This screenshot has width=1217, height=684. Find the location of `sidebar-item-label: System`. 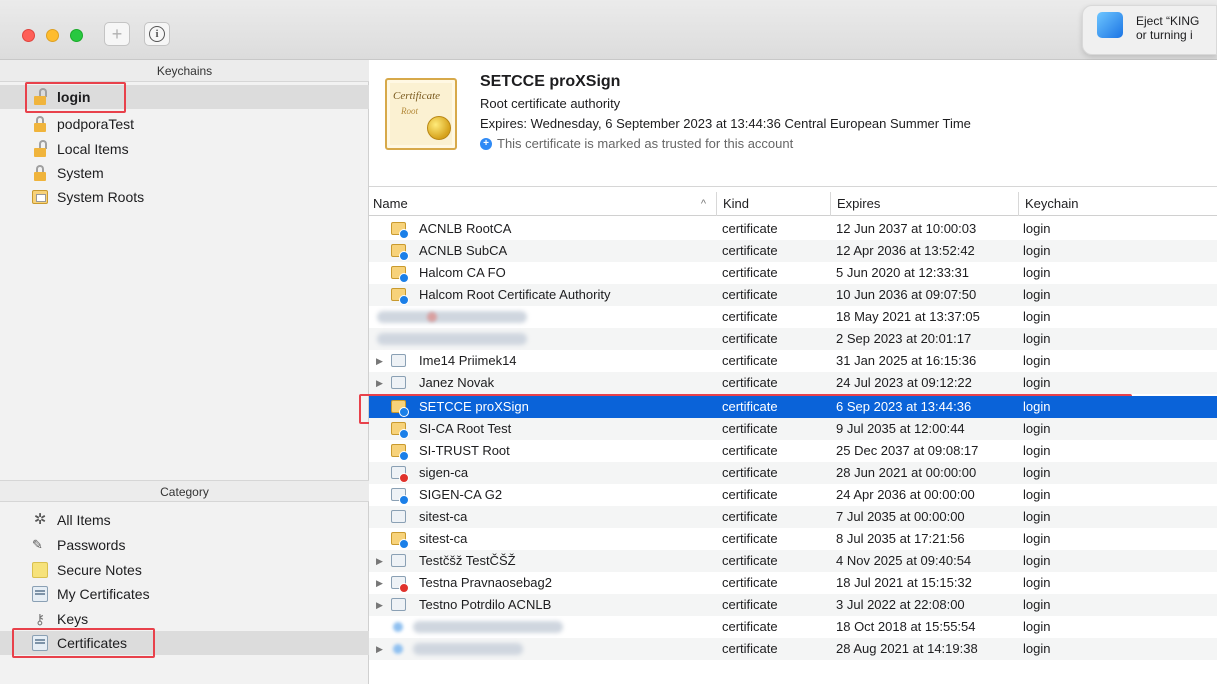

sidebar-item-label: System is located at coordinates (80, 173).